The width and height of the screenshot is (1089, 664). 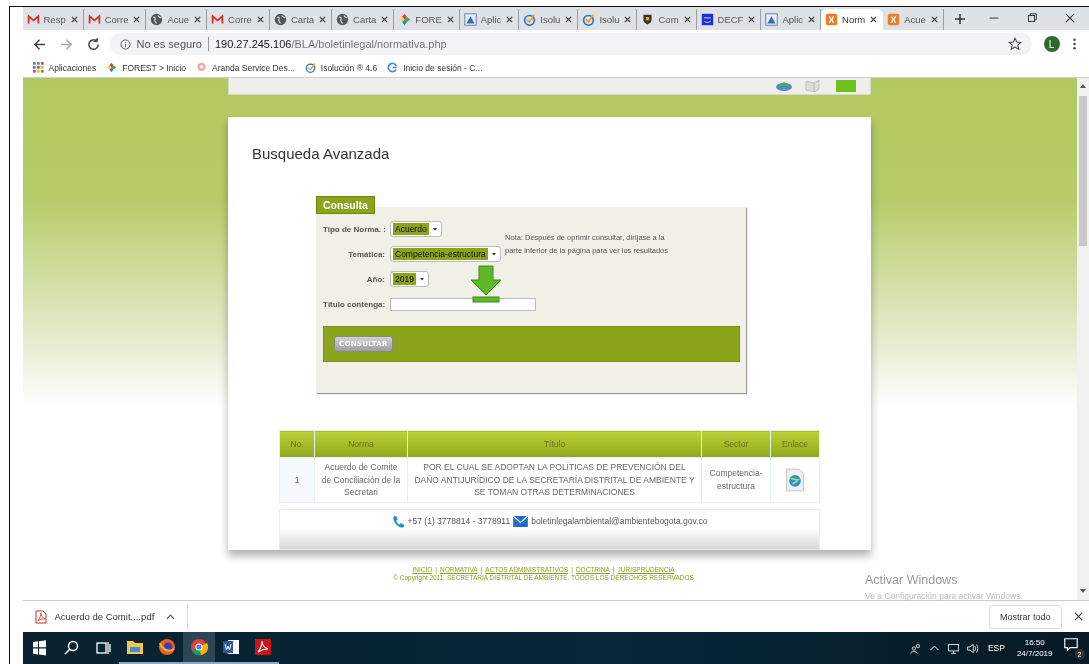 I want to click on activation-title: Activar Windows, so click(x=912, y=580).